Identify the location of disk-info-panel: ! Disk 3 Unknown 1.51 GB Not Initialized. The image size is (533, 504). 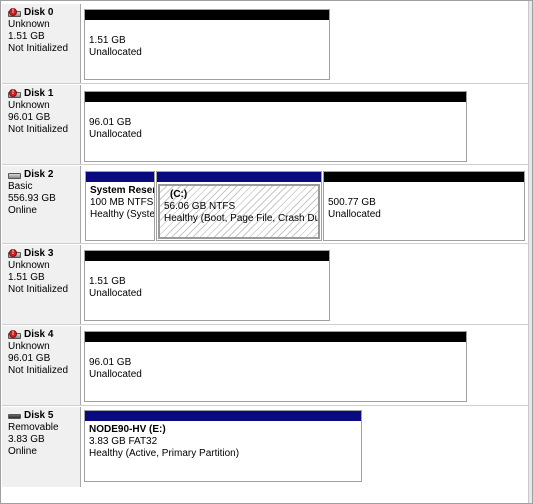
(41, 284).